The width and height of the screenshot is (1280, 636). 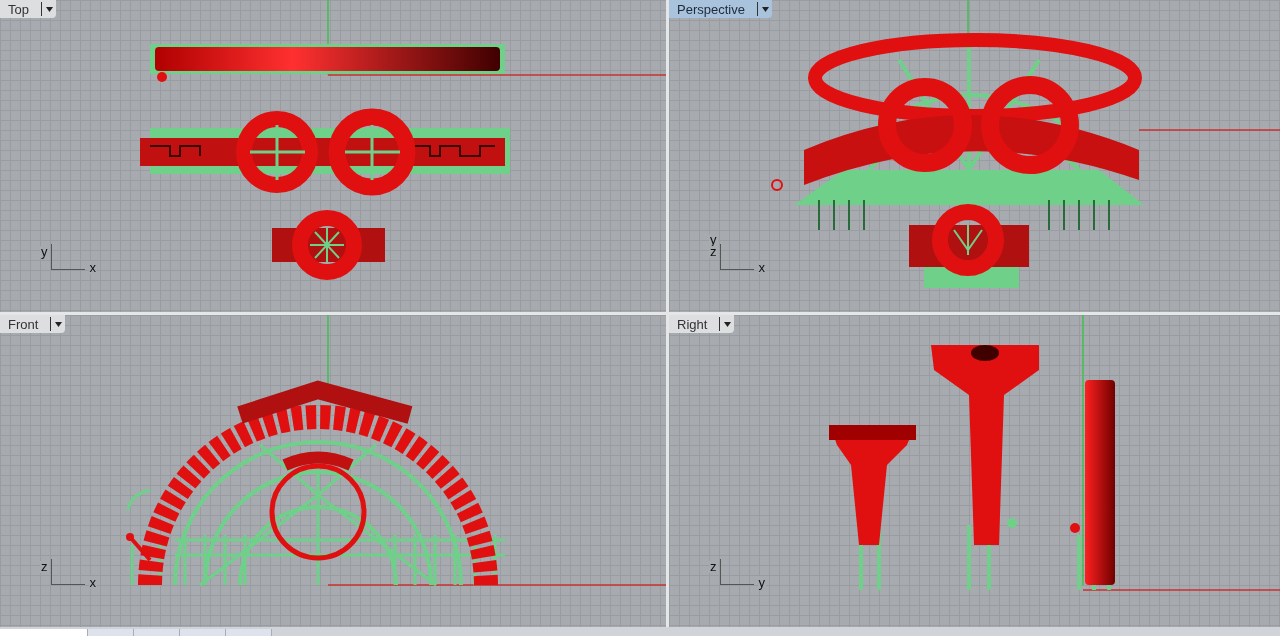 I want to click on viewport-title: Top, so click(x=28, y=9).